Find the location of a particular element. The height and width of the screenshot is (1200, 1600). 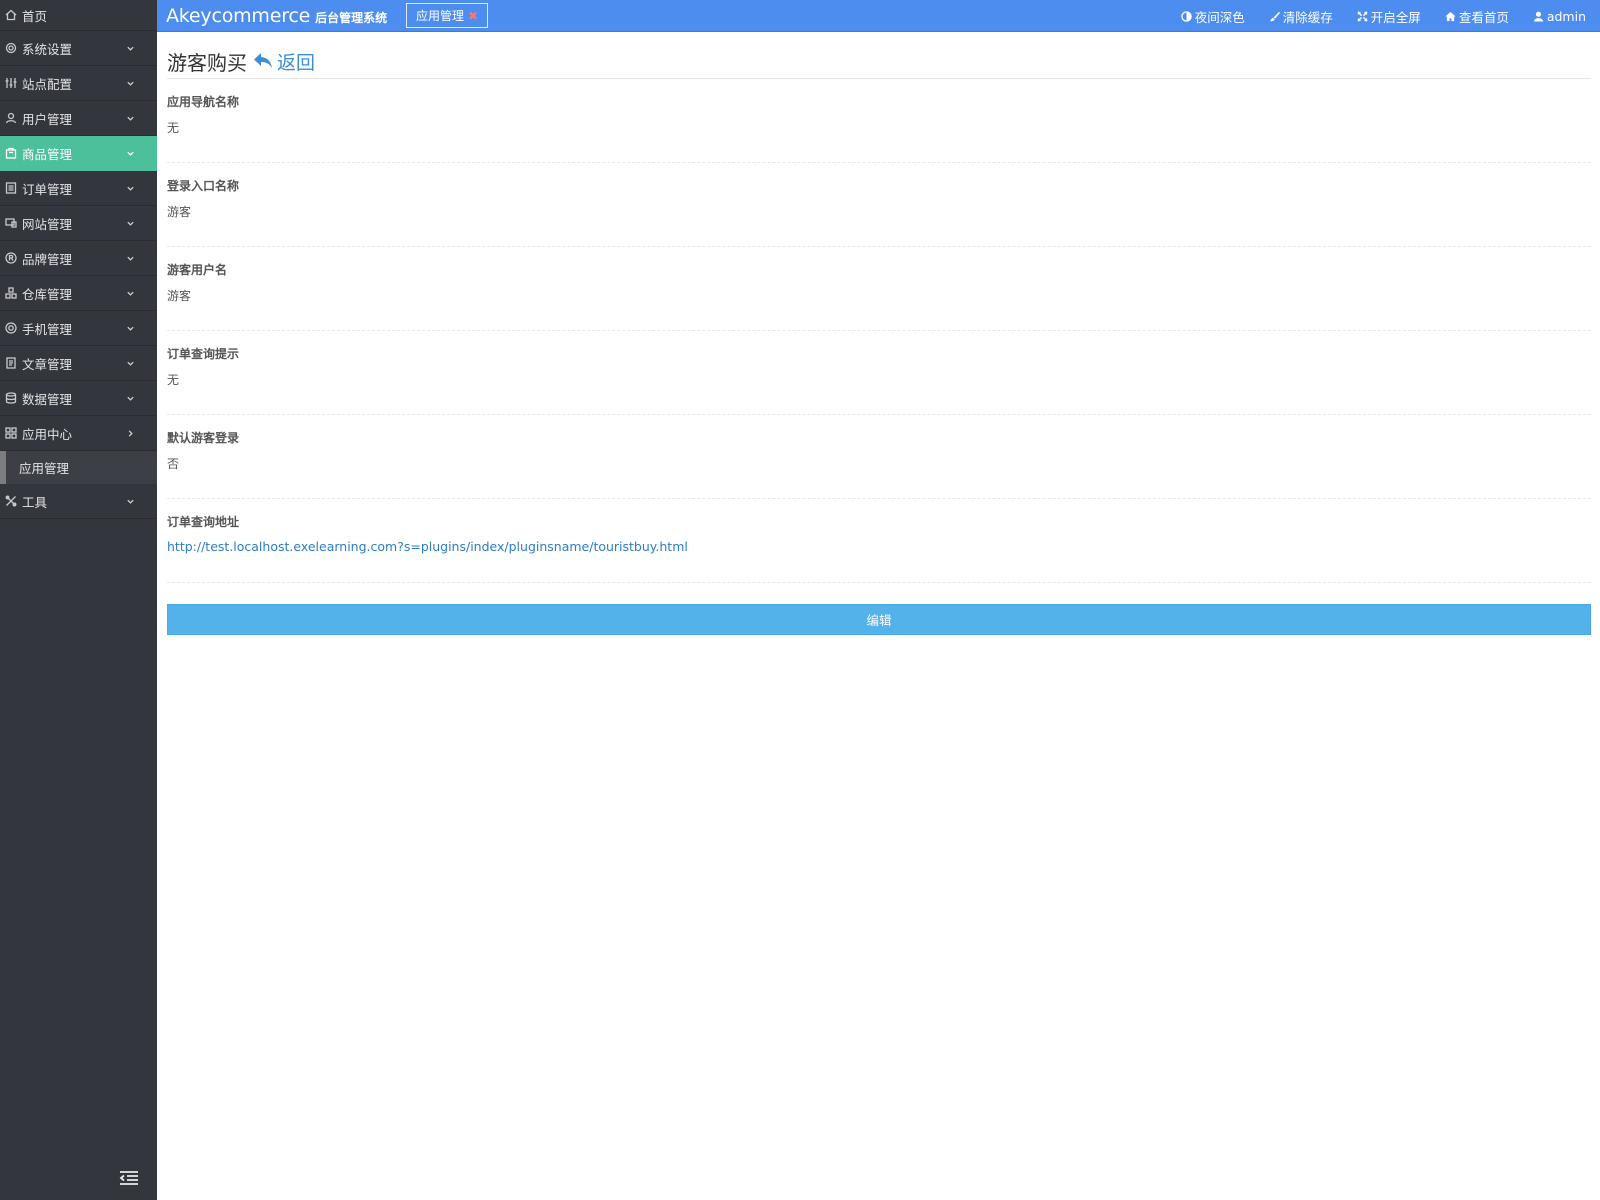

sidebar-item-label: 系统设置 is located at coordinates (47, 49).